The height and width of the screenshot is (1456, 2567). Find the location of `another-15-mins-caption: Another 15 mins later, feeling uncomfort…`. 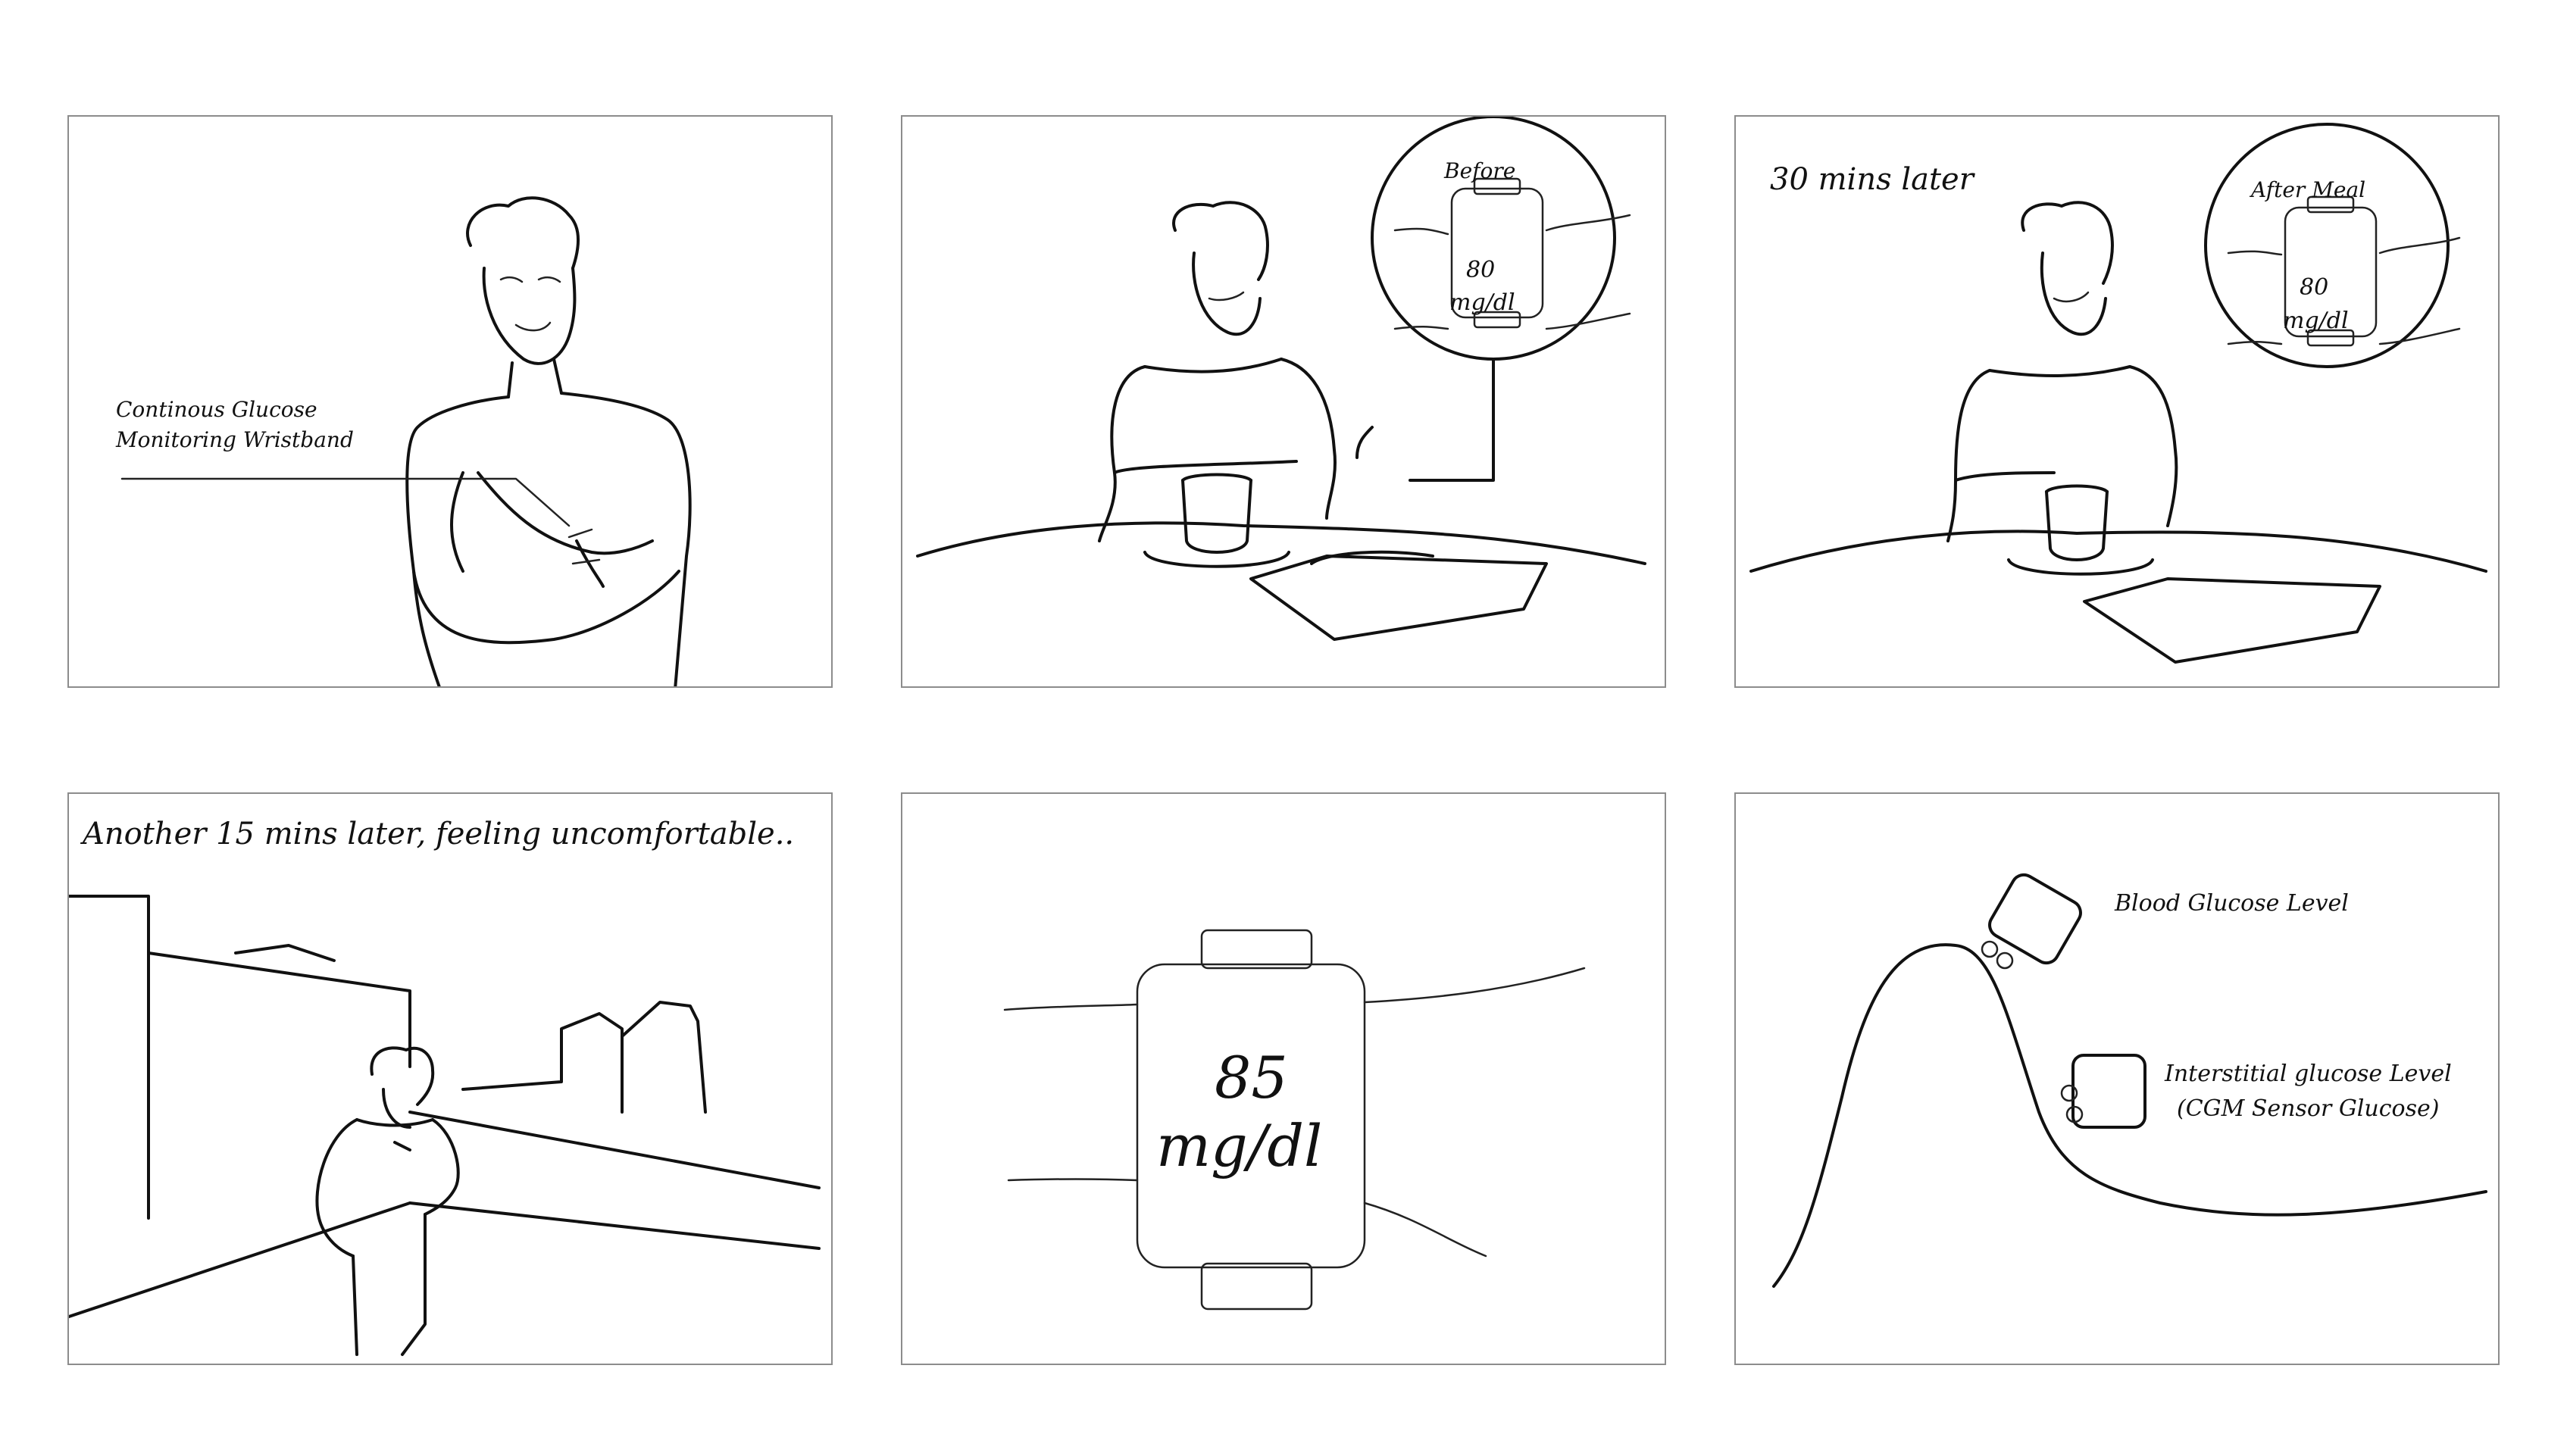

another-15-mins-caption: Another 15 mins later, feeling uncomfort… is located at coordinates (439, 834).